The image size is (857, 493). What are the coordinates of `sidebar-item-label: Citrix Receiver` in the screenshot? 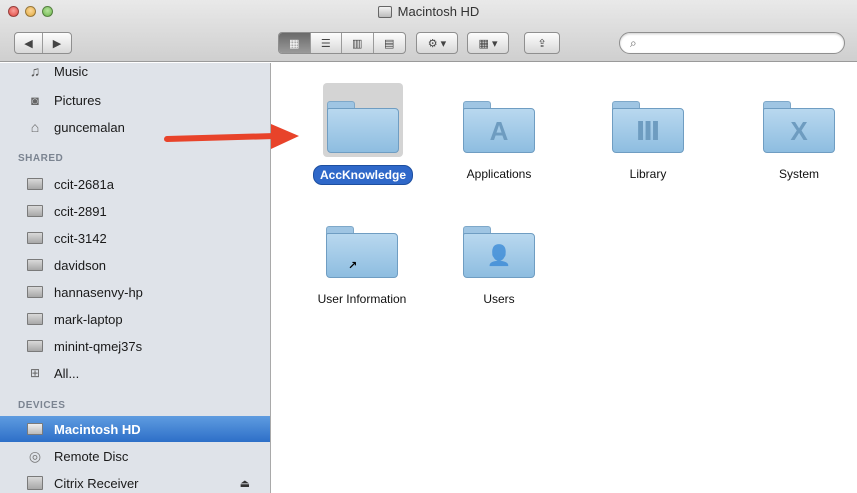 It's located at (96, 483).